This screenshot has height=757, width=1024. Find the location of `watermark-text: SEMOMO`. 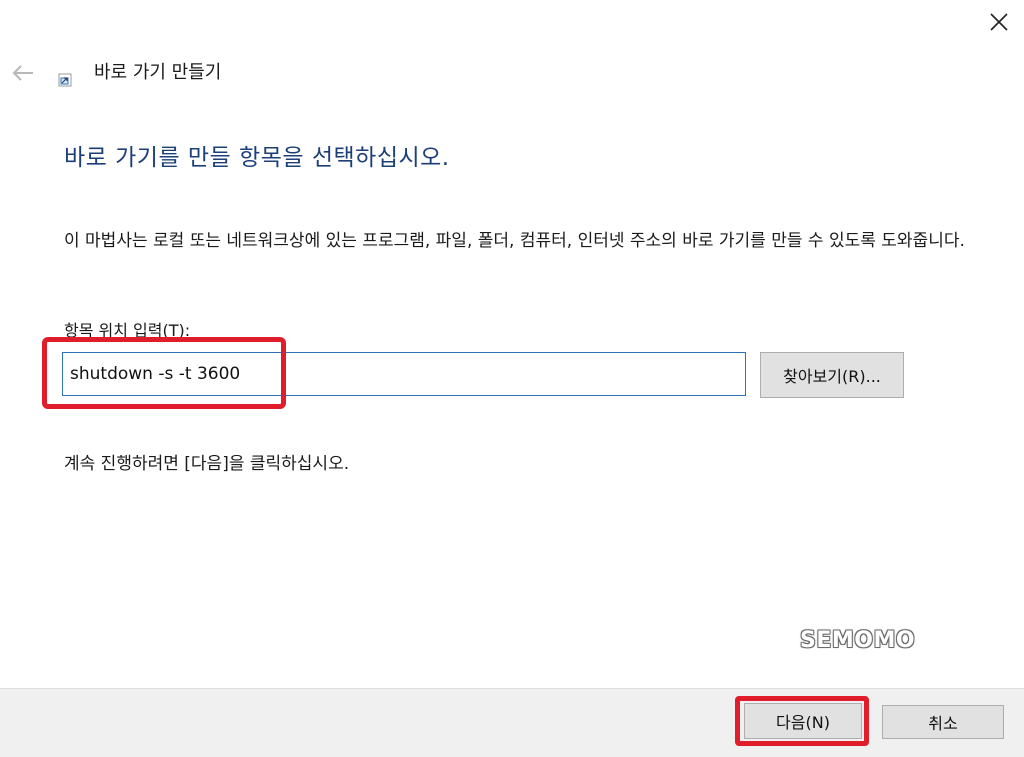

watermark-text: SEMOMO is located at coordinates (858, 640).